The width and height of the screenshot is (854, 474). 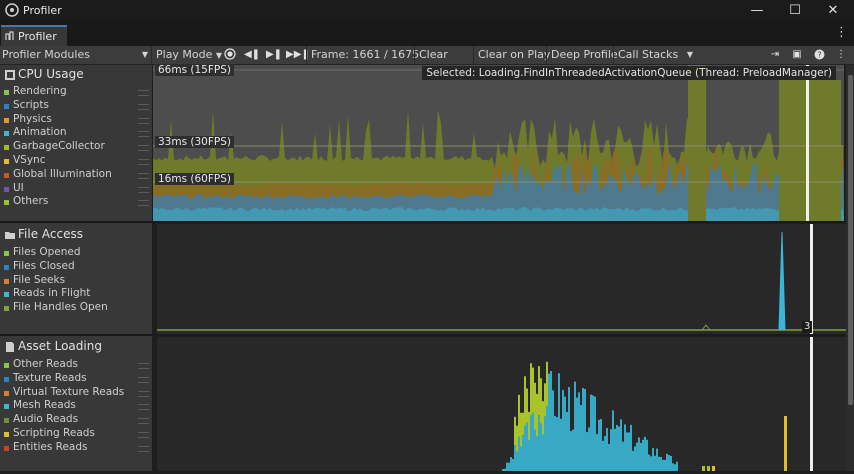 What do you see at coordinates (433, 55) in the screenshot?
I see `clear-button: Clear` at bounding box center [433, 55].